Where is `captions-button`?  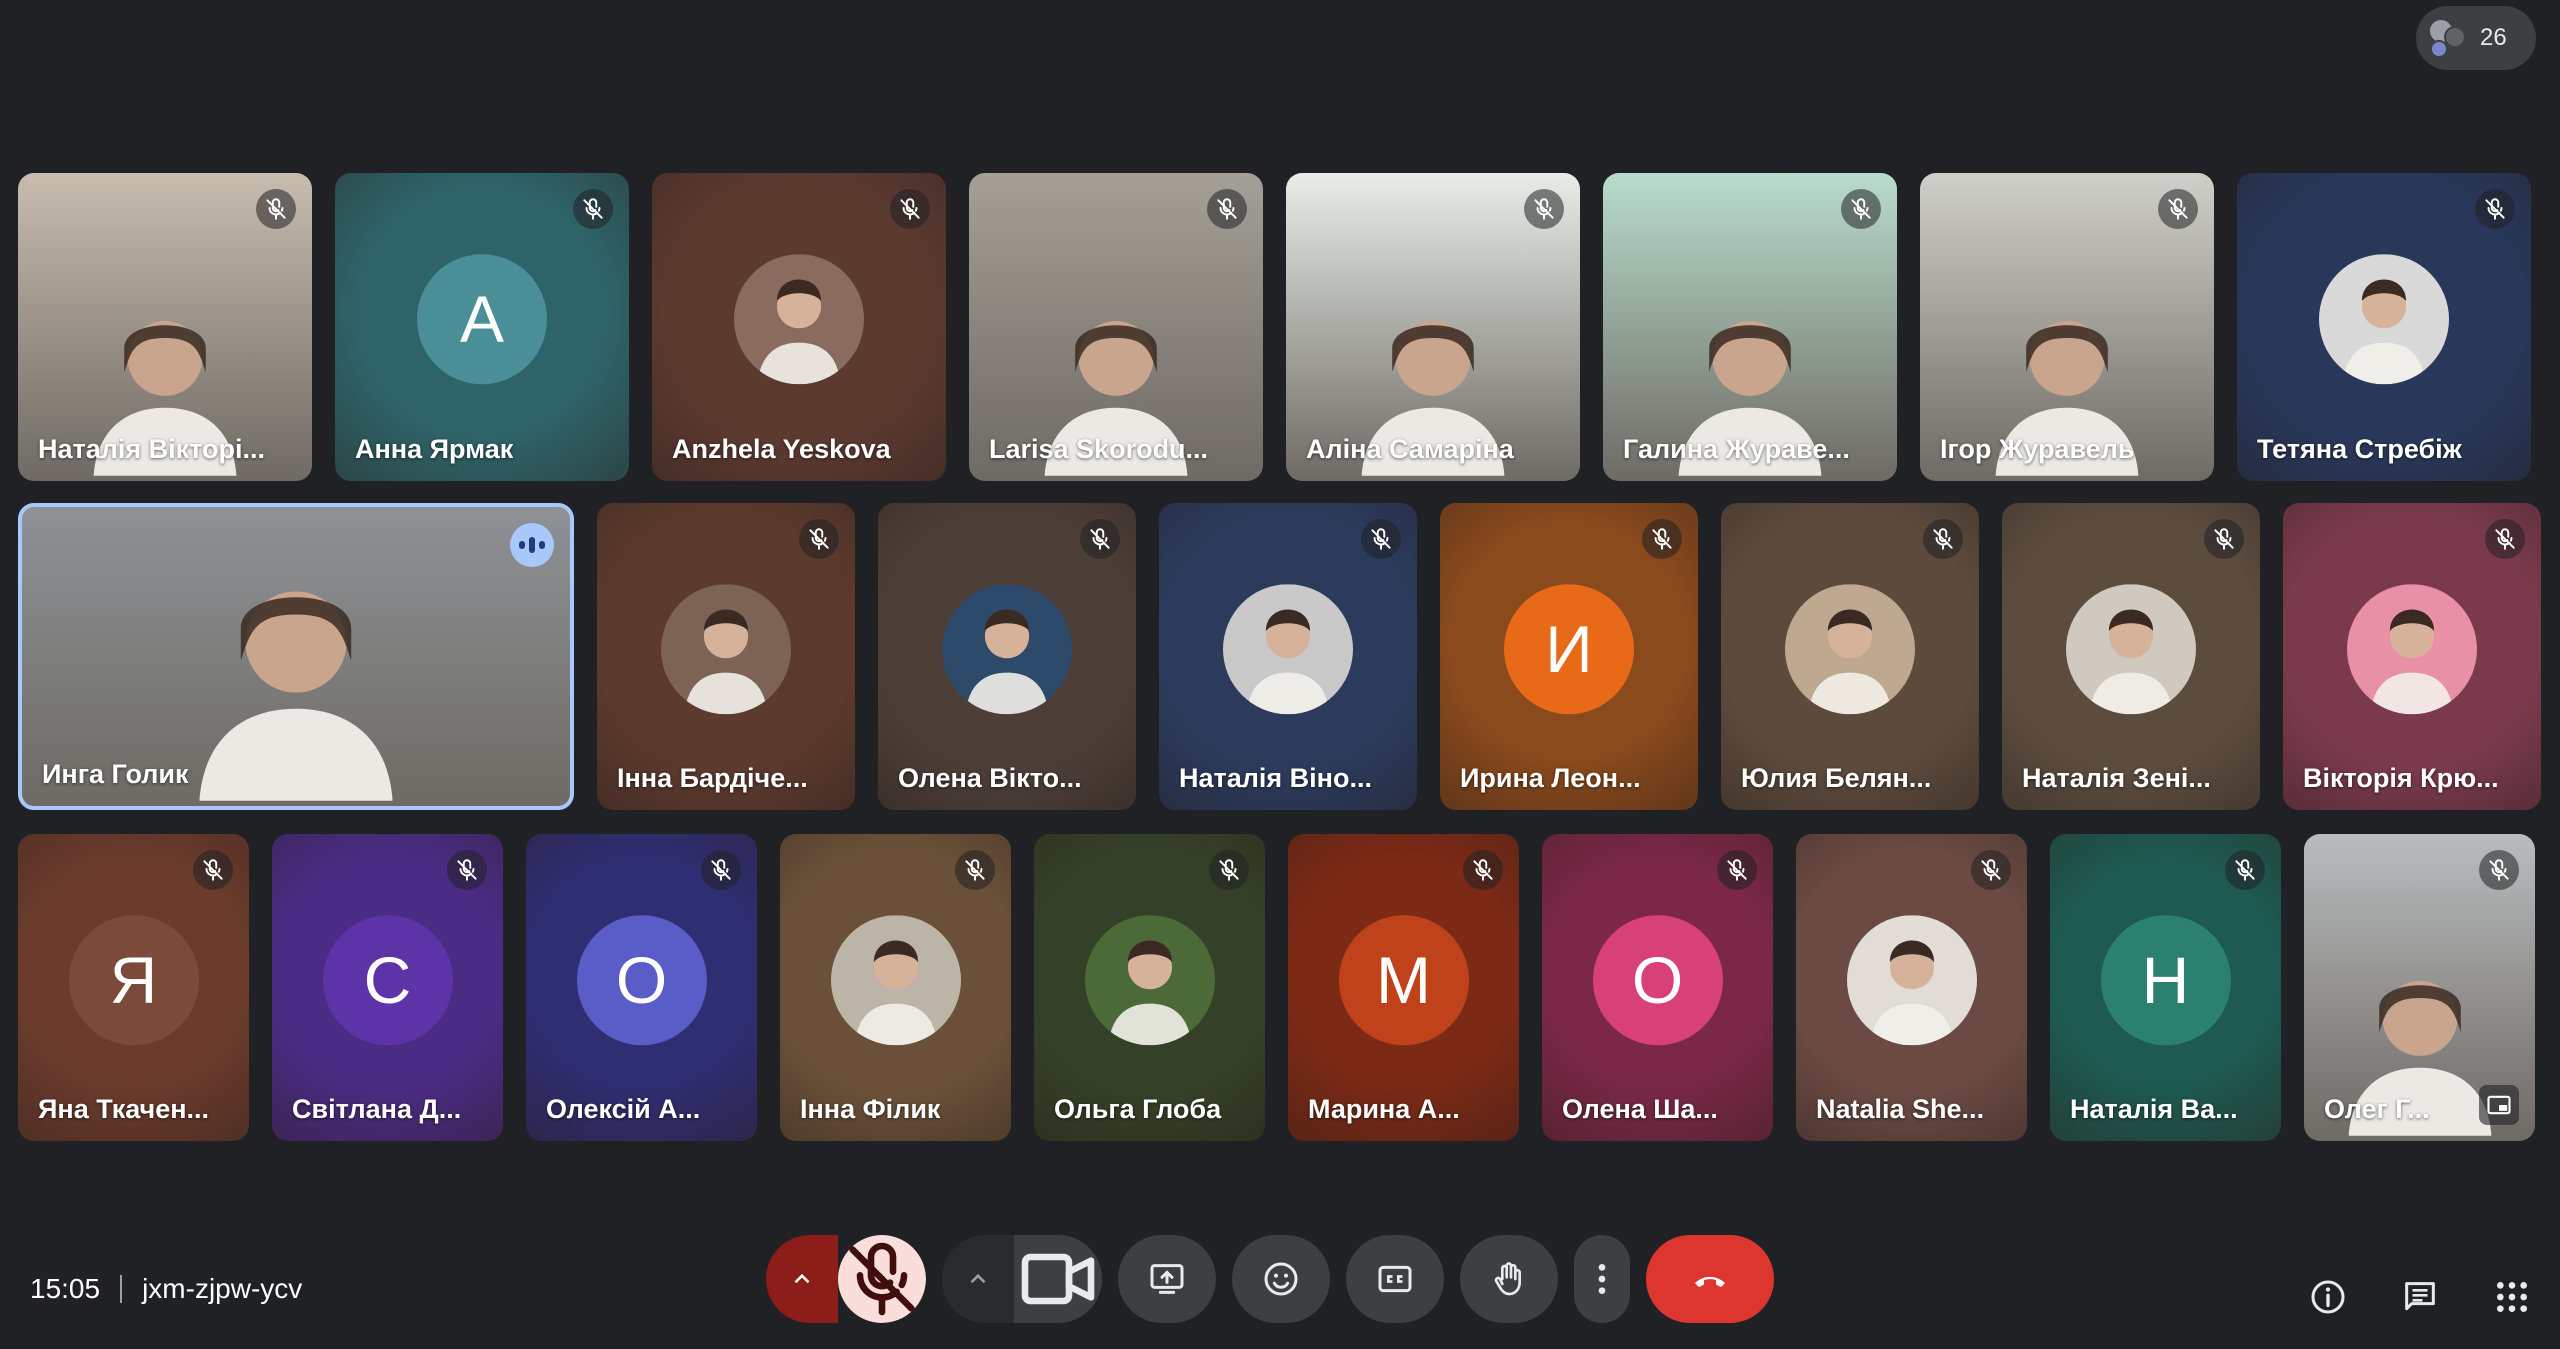 captions-button is located at coordinates (1395, 1279).